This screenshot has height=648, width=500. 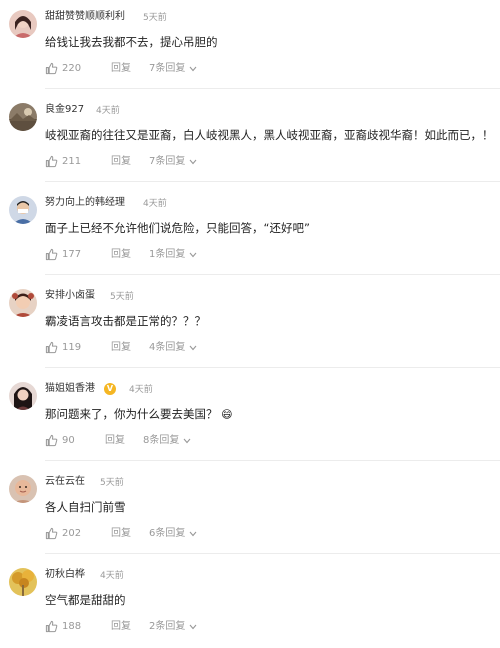 I want to click on verified-icon: V, so click(x=110, y=389).